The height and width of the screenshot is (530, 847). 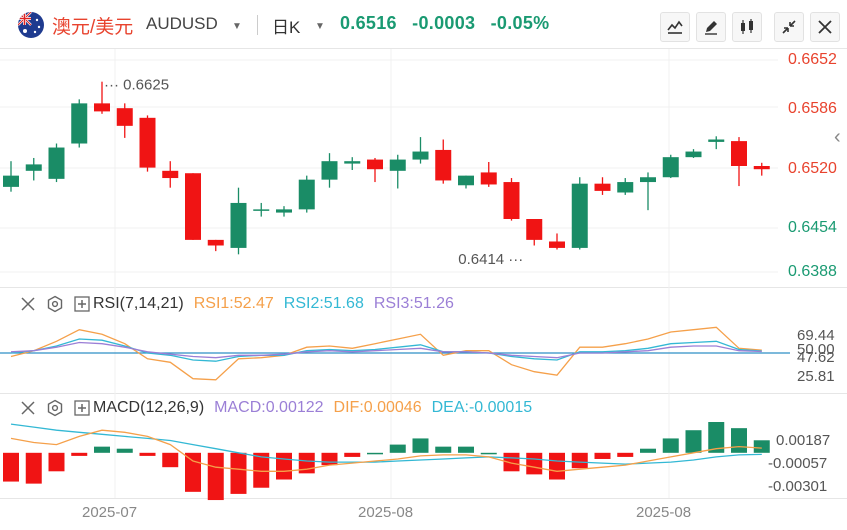 I want to click on expand-sidebar-icon: ‹, so click(x=837, y=137).